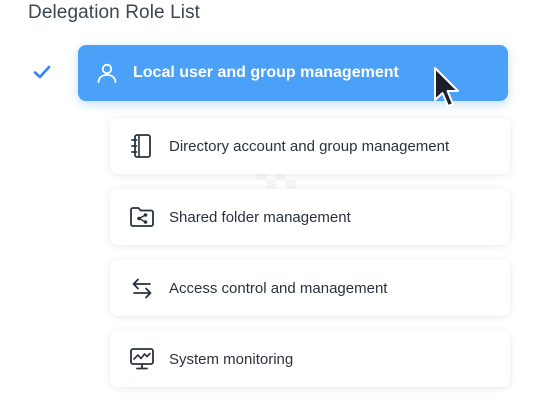  I want to click on monitor-chart-icon, so click(142, 359).